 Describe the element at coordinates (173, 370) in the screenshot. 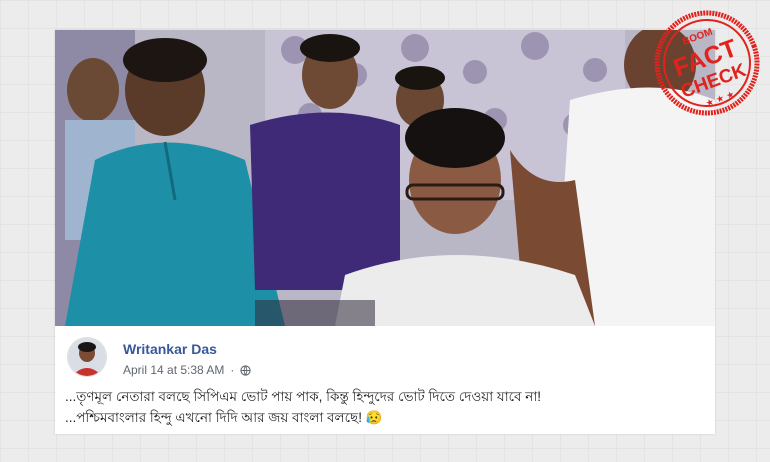

I see `post-date: April 14 at 5:38 AM` at that location.